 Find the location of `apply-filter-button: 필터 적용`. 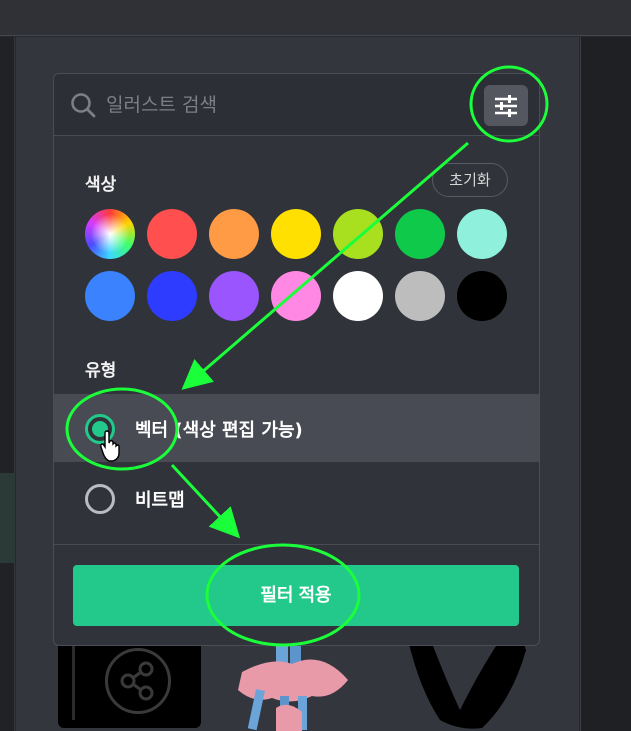

apply-filter-button: 필터 적용 is located at coordinates (296, 595).